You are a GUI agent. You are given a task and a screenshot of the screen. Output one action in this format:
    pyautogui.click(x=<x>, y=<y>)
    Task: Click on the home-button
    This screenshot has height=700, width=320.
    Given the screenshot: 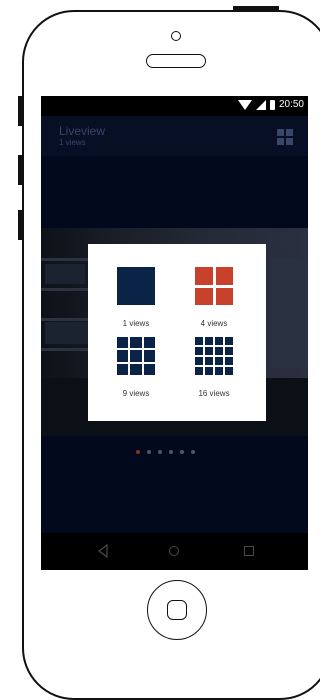 What is the action you would take?
    pyautogui.click(x=177, y=610)
    